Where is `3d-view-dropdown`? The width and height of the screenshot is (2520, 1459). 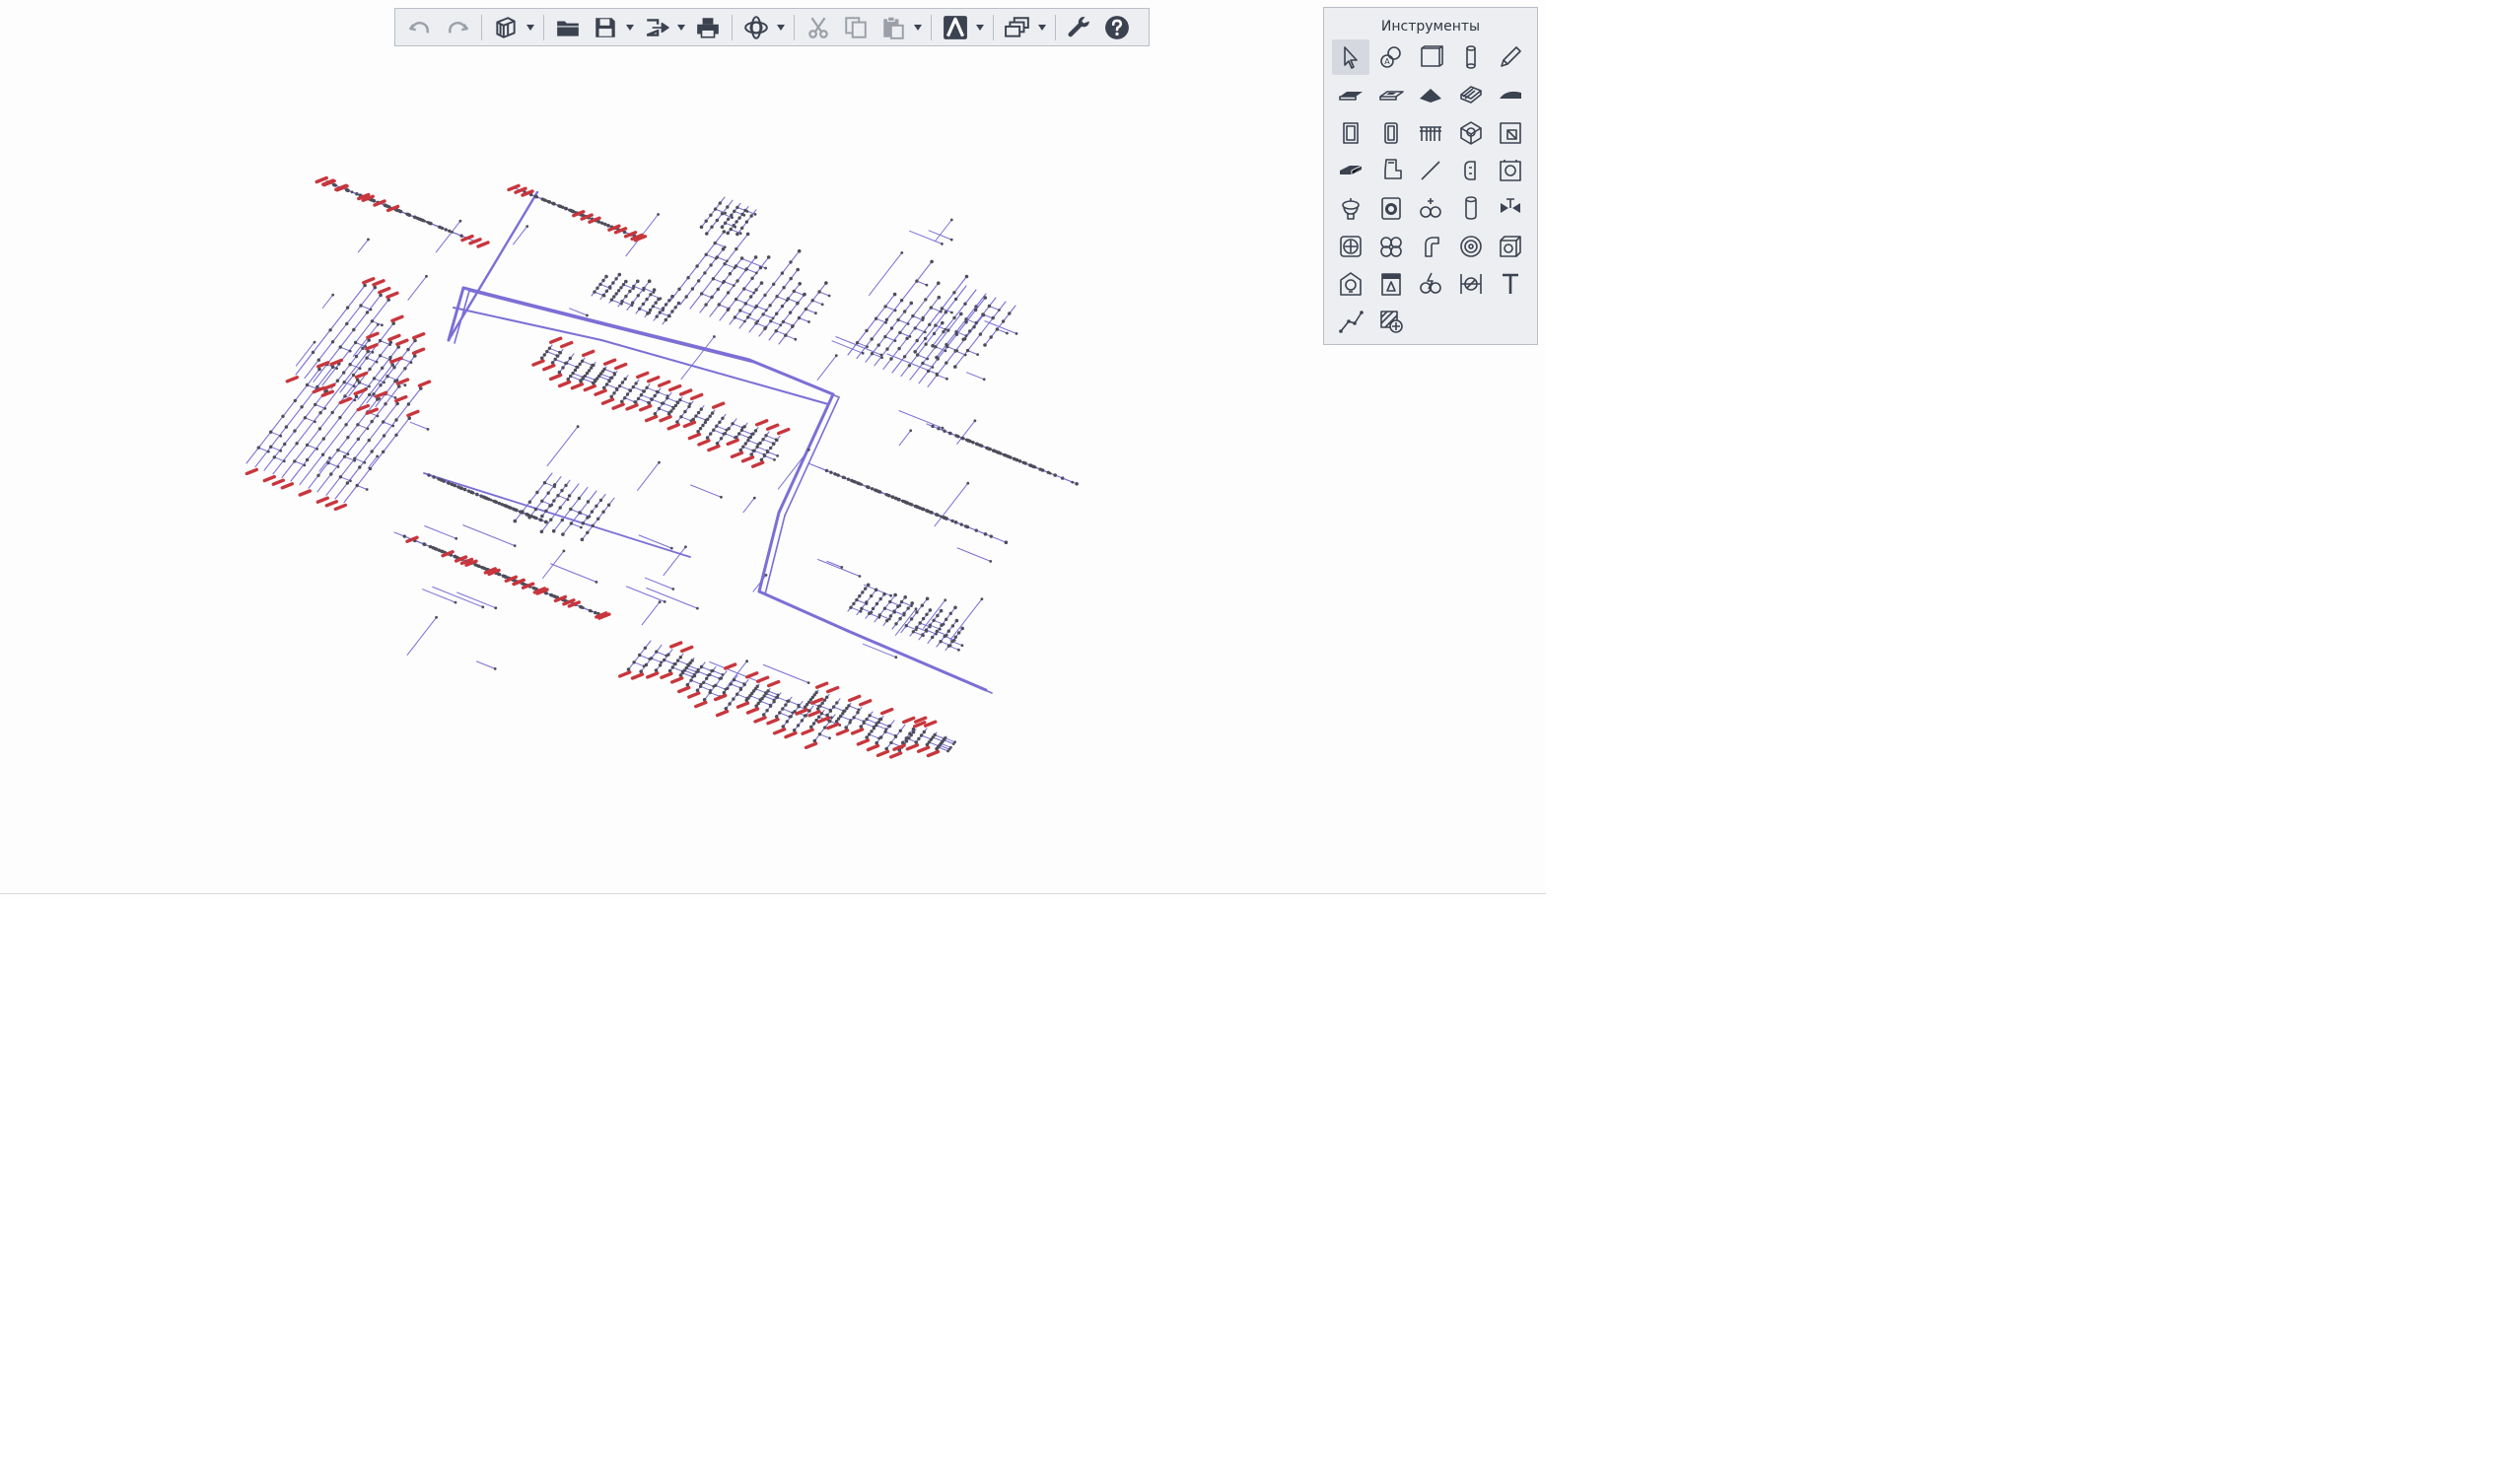 3d-view-dropdown is located at coordinates (530, 27).